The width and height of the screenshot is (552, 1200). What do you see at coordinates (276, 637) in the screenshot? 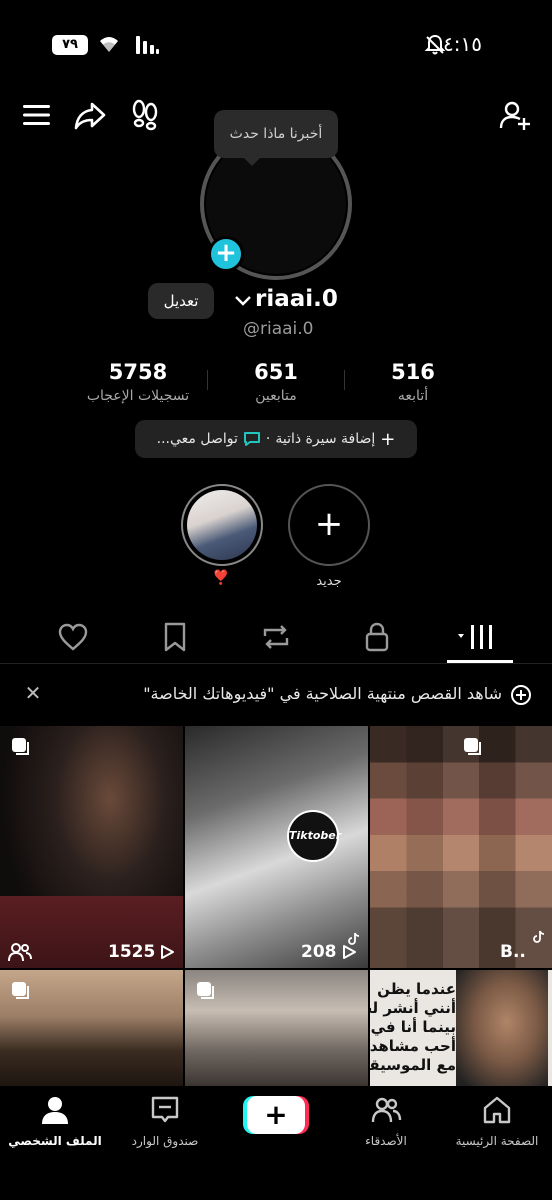
I see `repost-icon` at bounding box center [276, 637].